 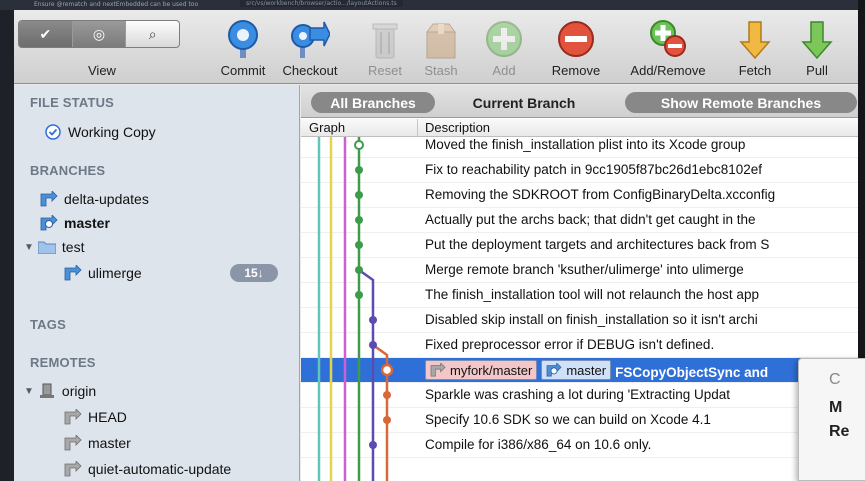 I want to click on view-label: View, so click(x=102, y=70).